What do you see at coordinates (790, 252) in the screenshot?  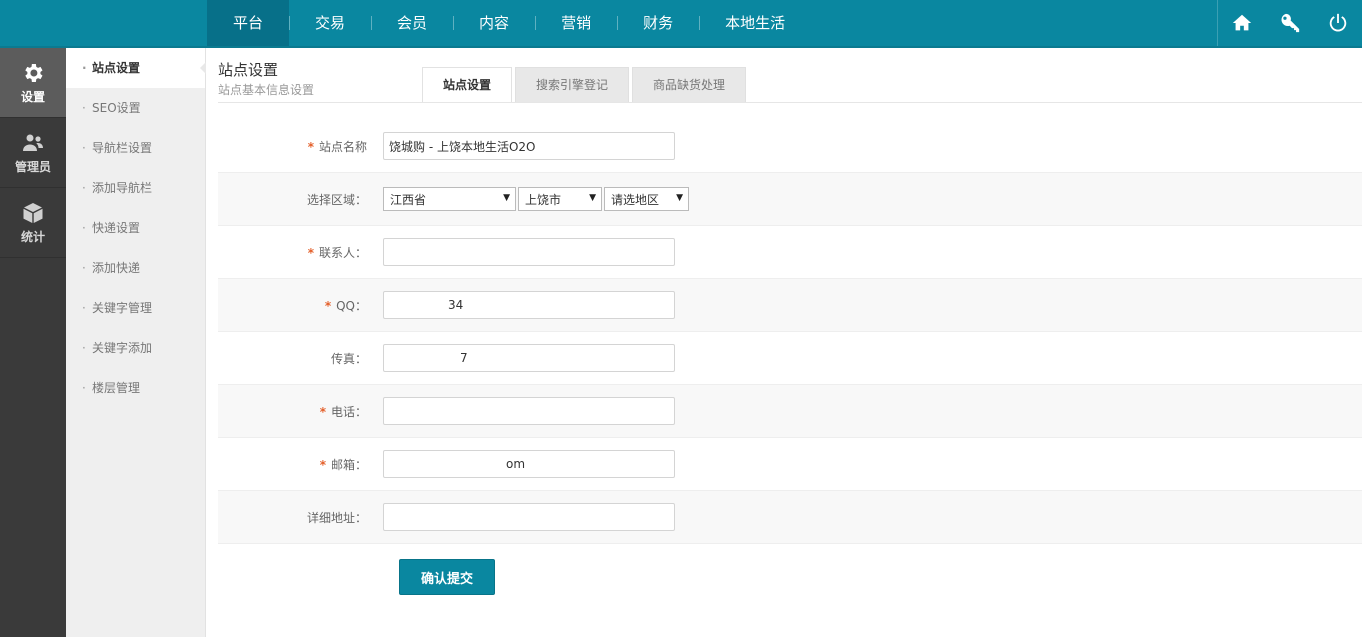 I see `form-row-contact: * 联系人：` at bounding box center [790, 252].